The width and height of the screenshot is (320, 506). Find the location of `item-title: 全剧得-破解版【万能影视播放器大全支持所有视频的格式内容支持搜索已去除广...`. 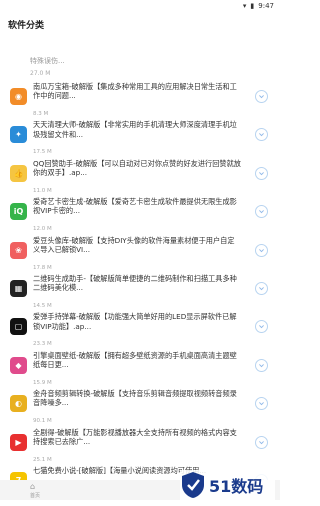

item-title: 全剧得-破解版【万能影视播放器大全支持所有视频的格式内容支持搜索已去除广... is located at coordinates (135, 436).